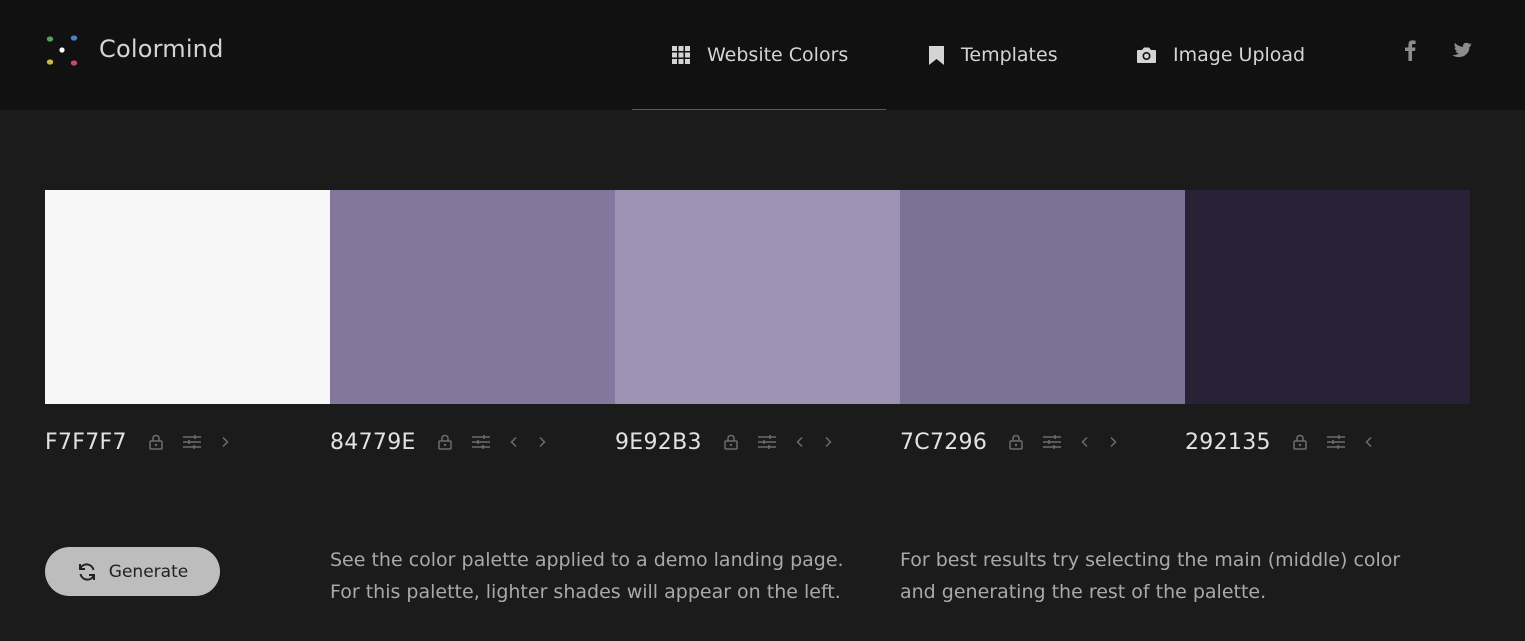 This screenshot has height=641, width=1525. I want to click on hex-code: 84779E, so click(373, 442).